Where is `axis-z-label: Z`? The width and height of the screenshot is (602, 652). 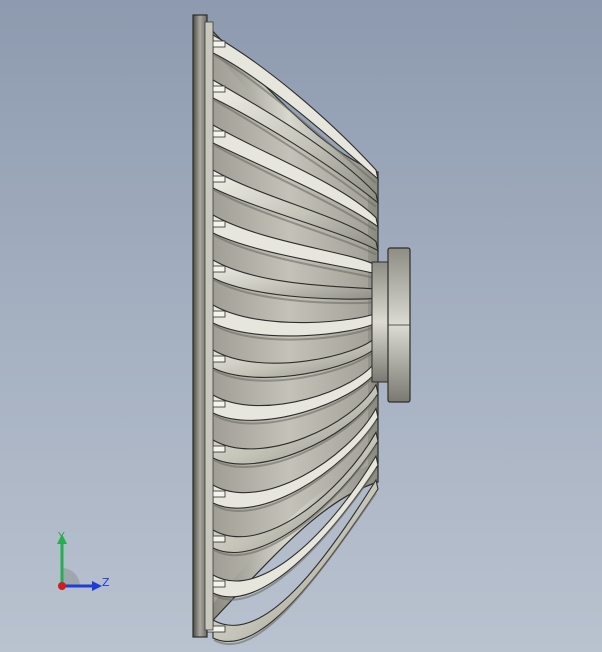 axis-z-label: Z is located at coordinates (106, 582).